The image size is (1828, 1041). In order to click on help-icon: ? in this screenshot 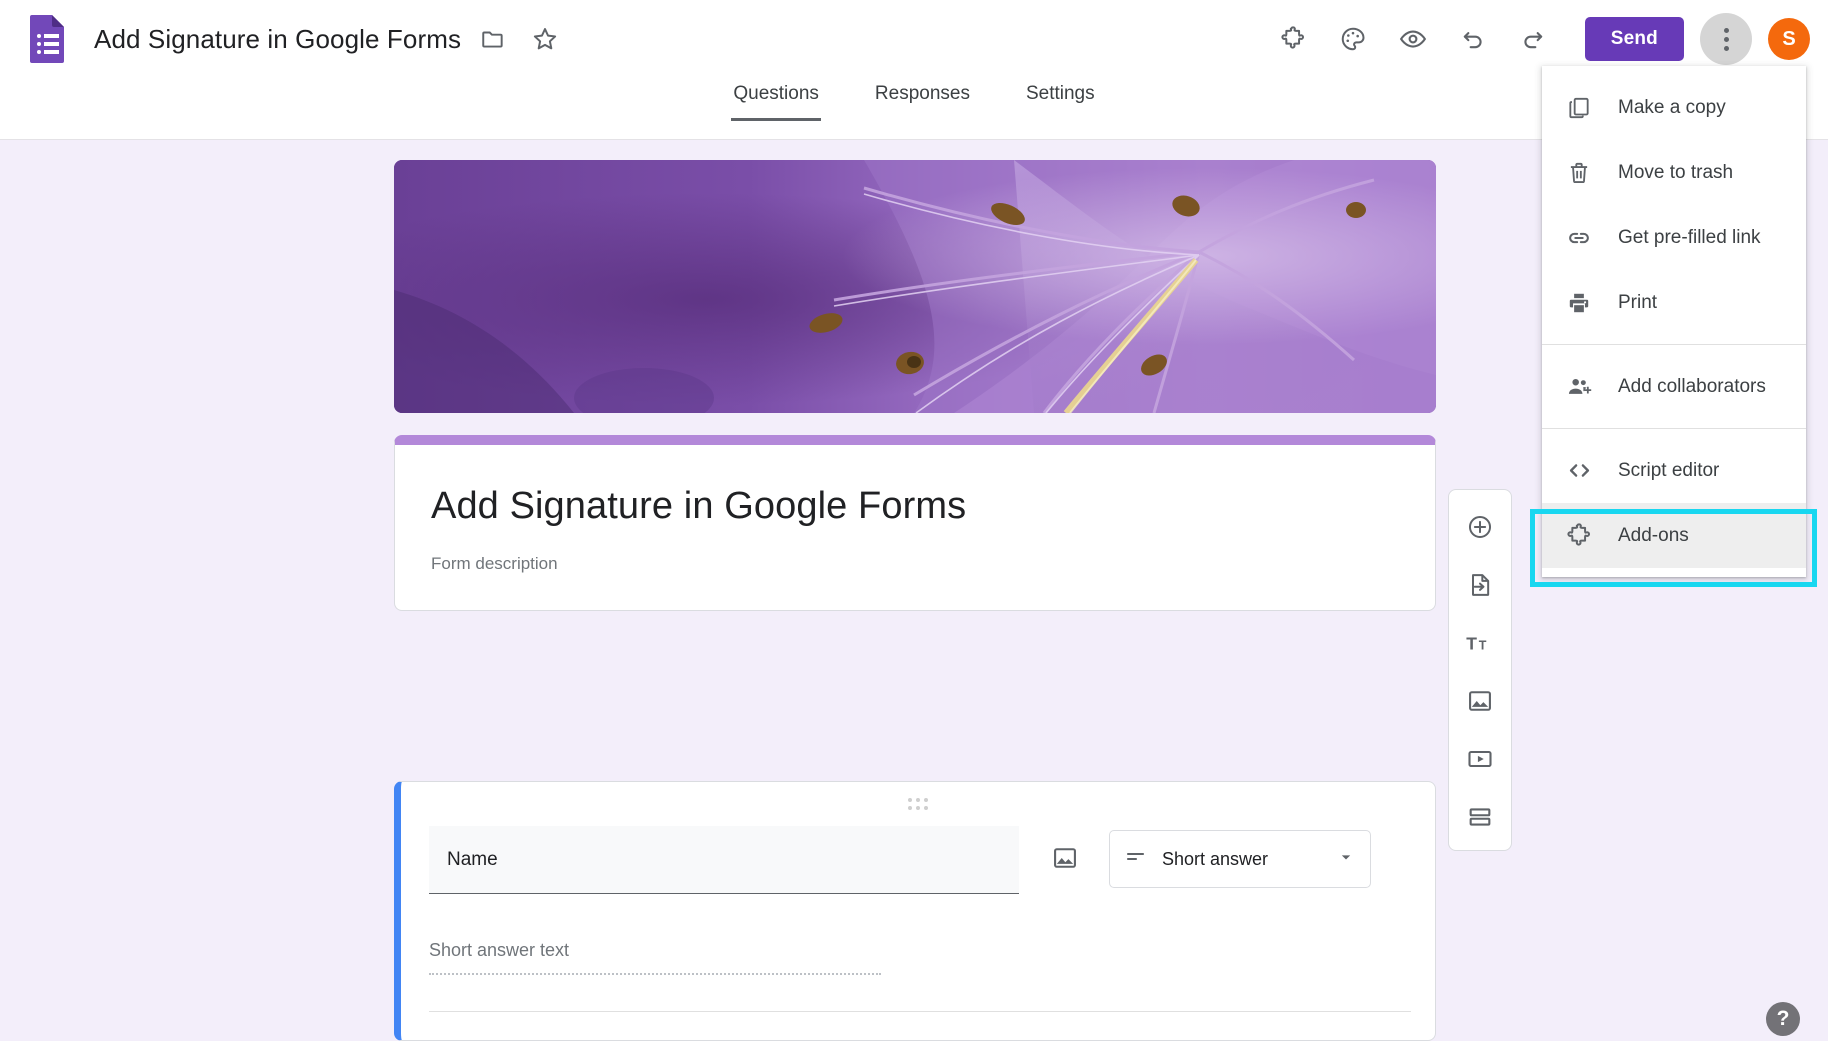, I will do `click(1783, 1019)`.